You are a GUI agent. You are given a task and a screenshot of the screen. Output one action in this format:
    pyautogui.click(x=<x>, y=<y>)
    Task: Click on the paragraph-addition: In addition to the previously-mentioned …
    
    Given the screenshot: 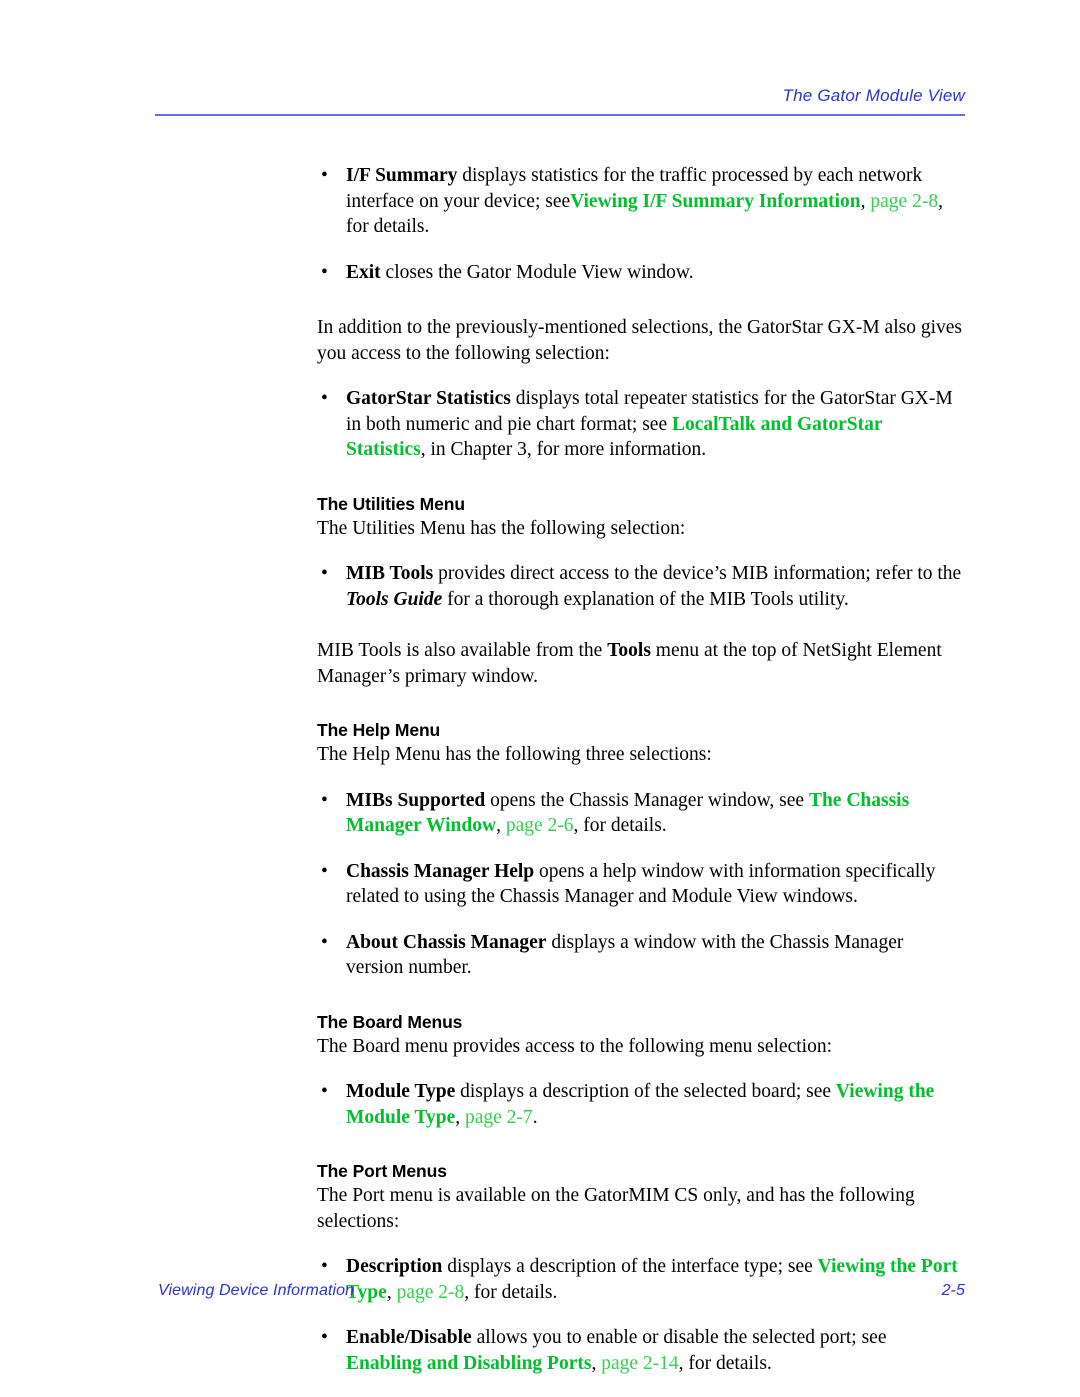 What is the action you would take?
    pyautogui.click(x=639, y=340)
    